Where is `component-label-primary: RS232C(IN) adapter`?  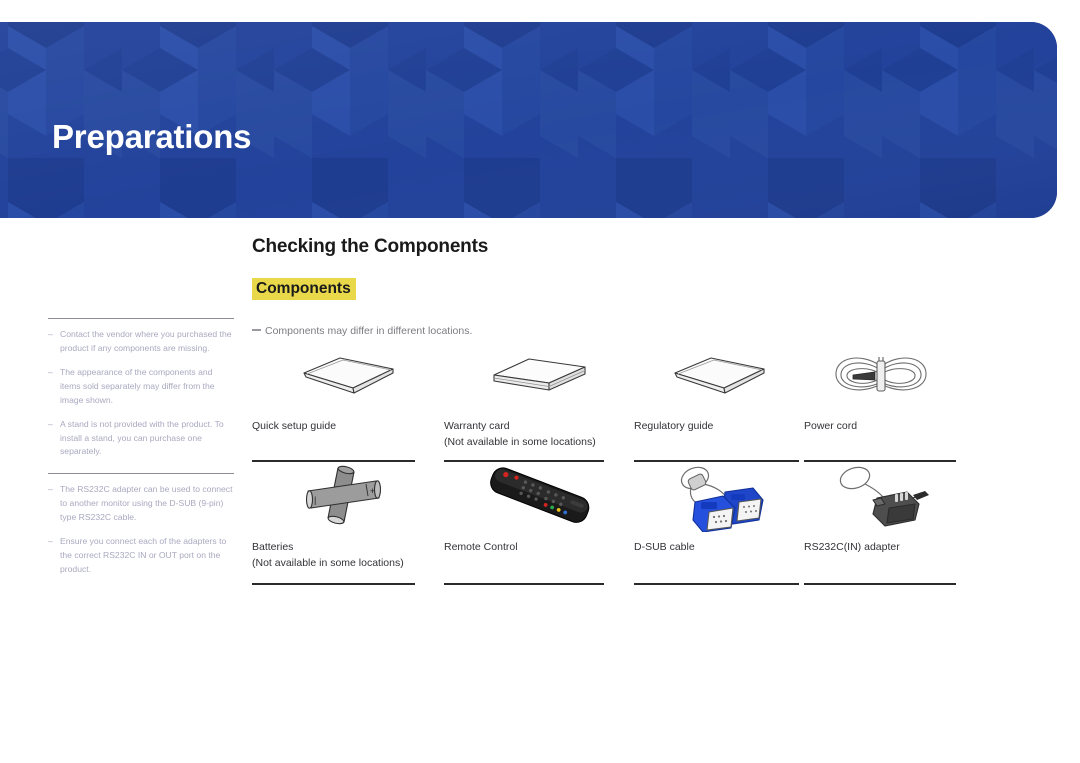
component-label-primary: RS232C(IN) adapter is located at coordinates (852, 546).